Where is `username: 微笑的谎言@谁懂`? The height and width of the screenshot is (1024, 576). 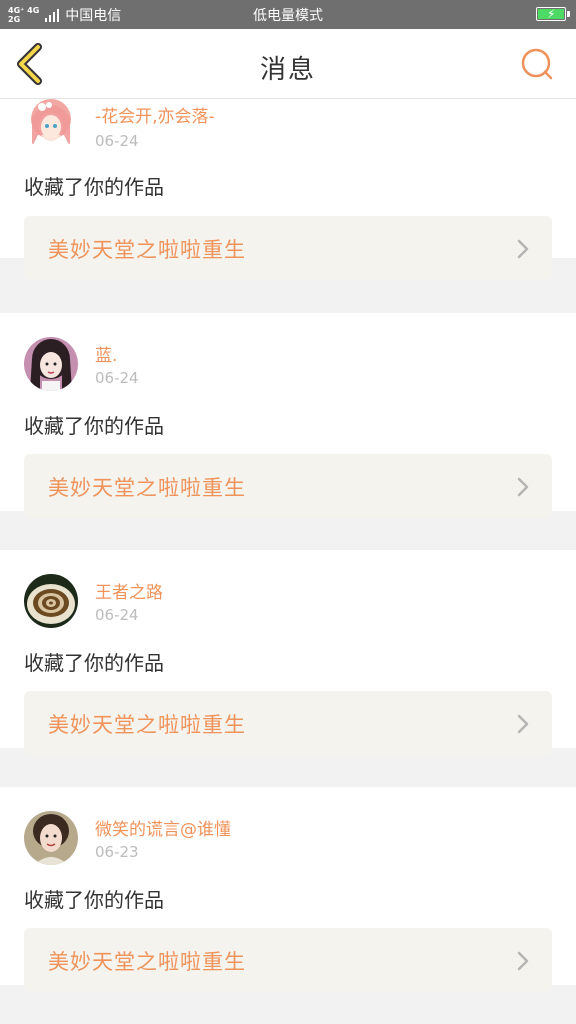
username: 微笑的谎言@谁懂 is located at coordinates (163, 827).